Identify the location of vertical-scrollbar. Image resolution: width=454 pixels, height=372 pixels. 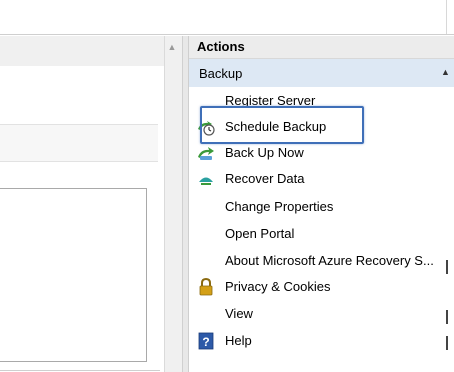
(173, 204).